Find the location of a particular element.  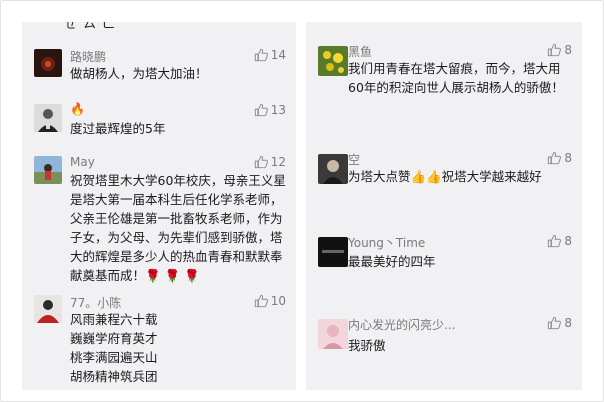

comment-text: 为塔大点赞👍👍祝塔大学越来越好 is located at coordinates (445, 176).